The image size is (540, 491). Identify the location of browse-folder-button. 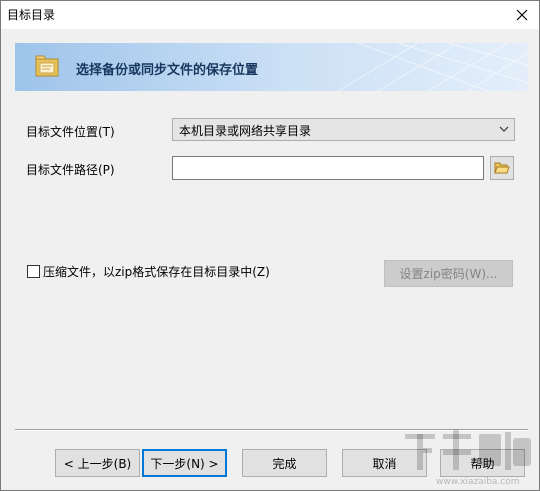
(502, 168).